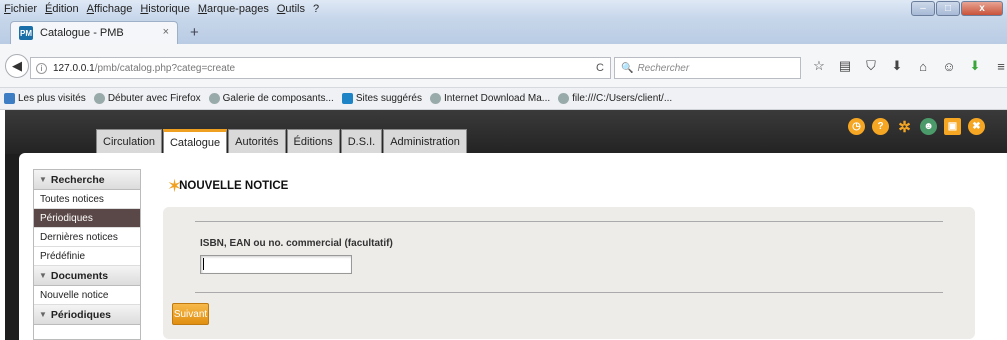 The width and height of the screenshot is (1007, 340). I want to click on sidebar-section-recherche: ▼ Recherche, so click(87, 180).